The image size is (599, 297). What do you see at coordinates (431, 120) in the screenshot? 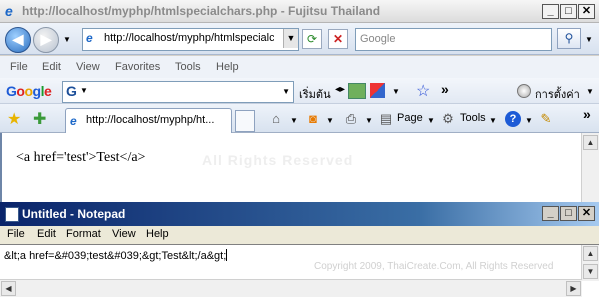
I see `page-dropdown-icon: ▼` at bounding box center [431, 120].